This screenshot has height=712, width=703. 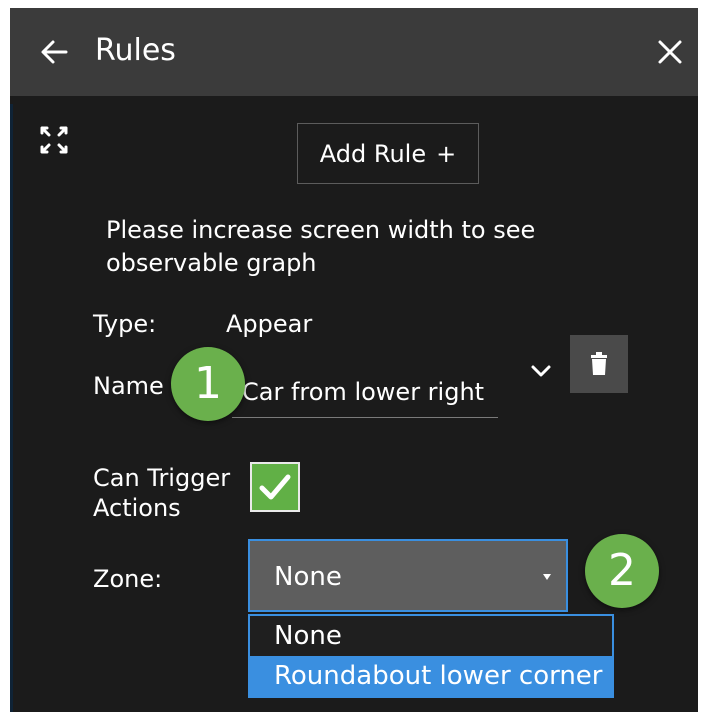 I want to click on trash-icon, so click(x=599, y=363).